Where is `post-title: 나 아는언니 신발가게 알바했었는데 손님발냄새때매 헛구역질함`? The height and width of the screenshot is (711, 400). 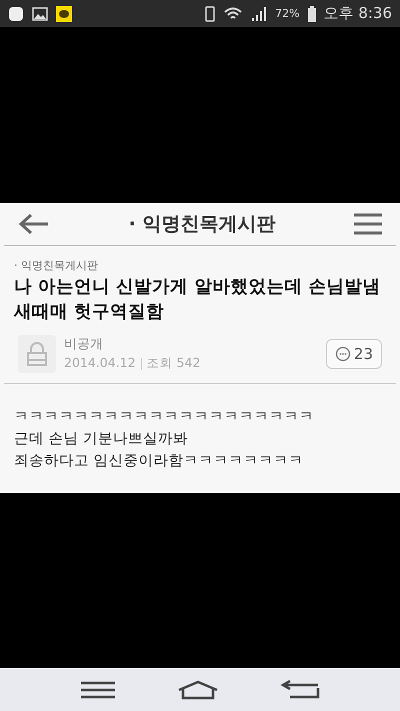 post-title: 나 아는언니 신발가게 알바했었는데 손님발냄새때매 헛구역질함 is located at coordinates (197, 300).